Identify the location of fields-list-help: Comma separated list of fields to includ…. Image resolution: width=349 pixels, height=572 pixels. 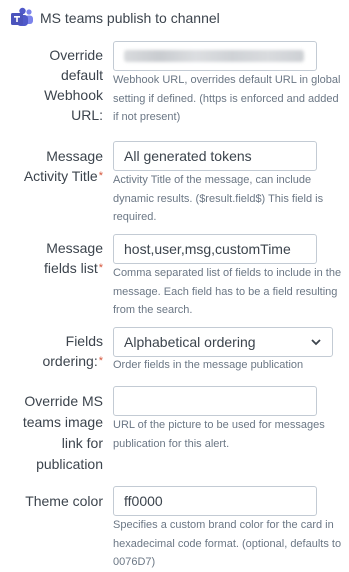
(227, 291).